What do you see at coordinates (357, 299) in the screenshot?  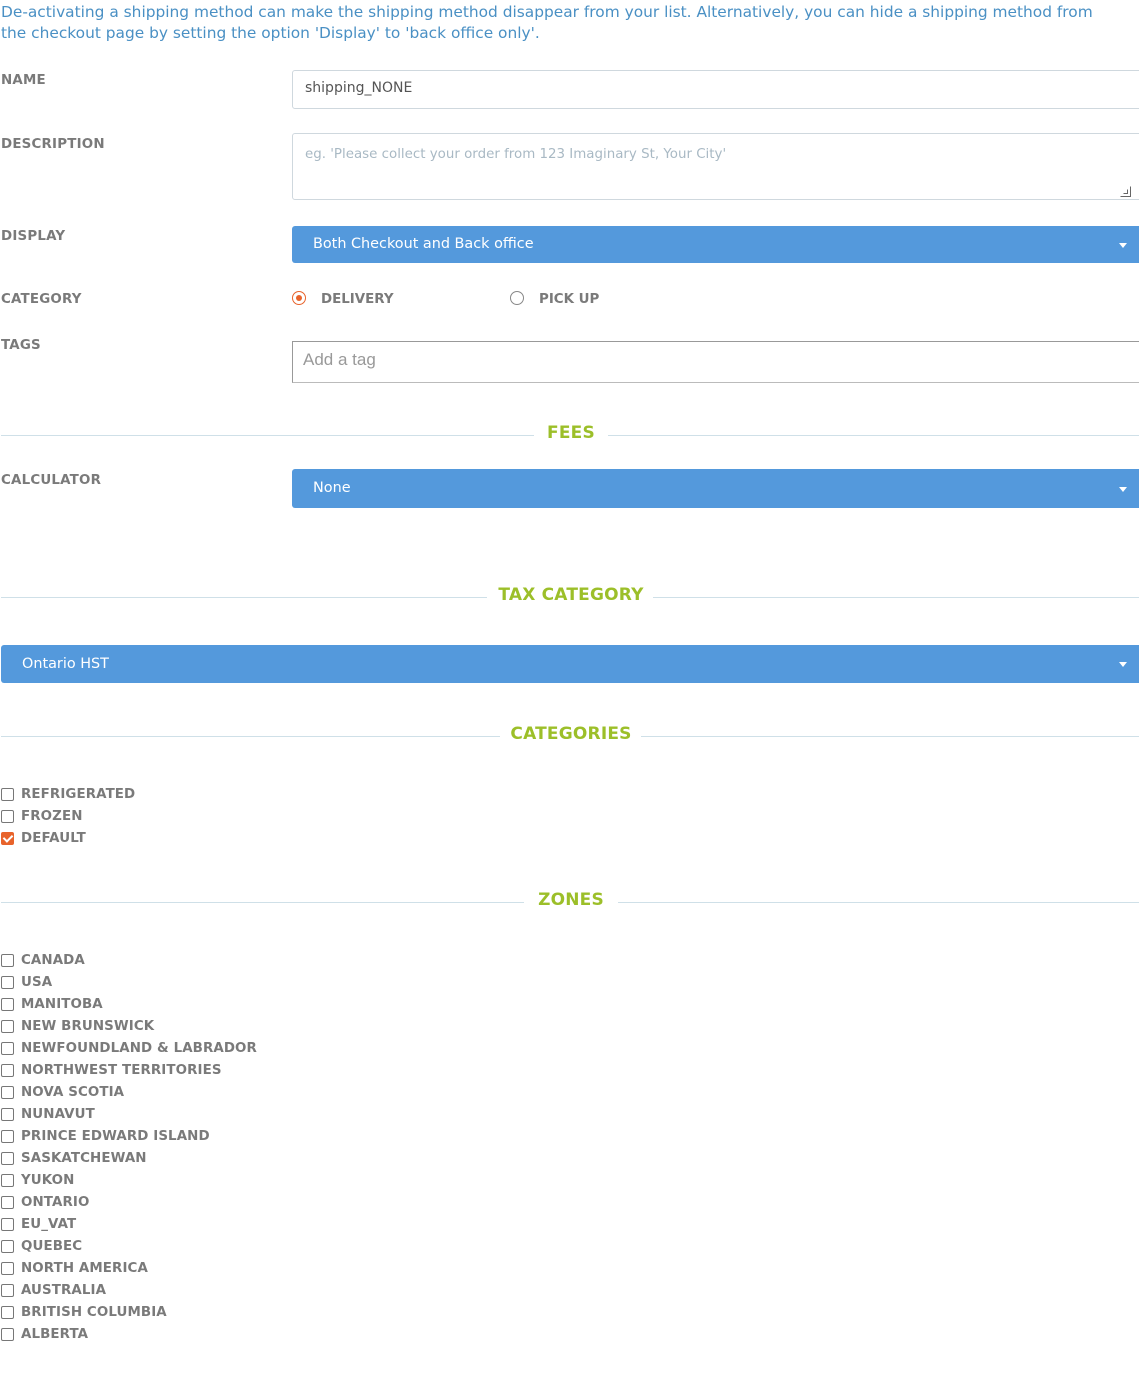 I see `radio-delivery-label: DELIVERY` at bounding box center [357, 299].